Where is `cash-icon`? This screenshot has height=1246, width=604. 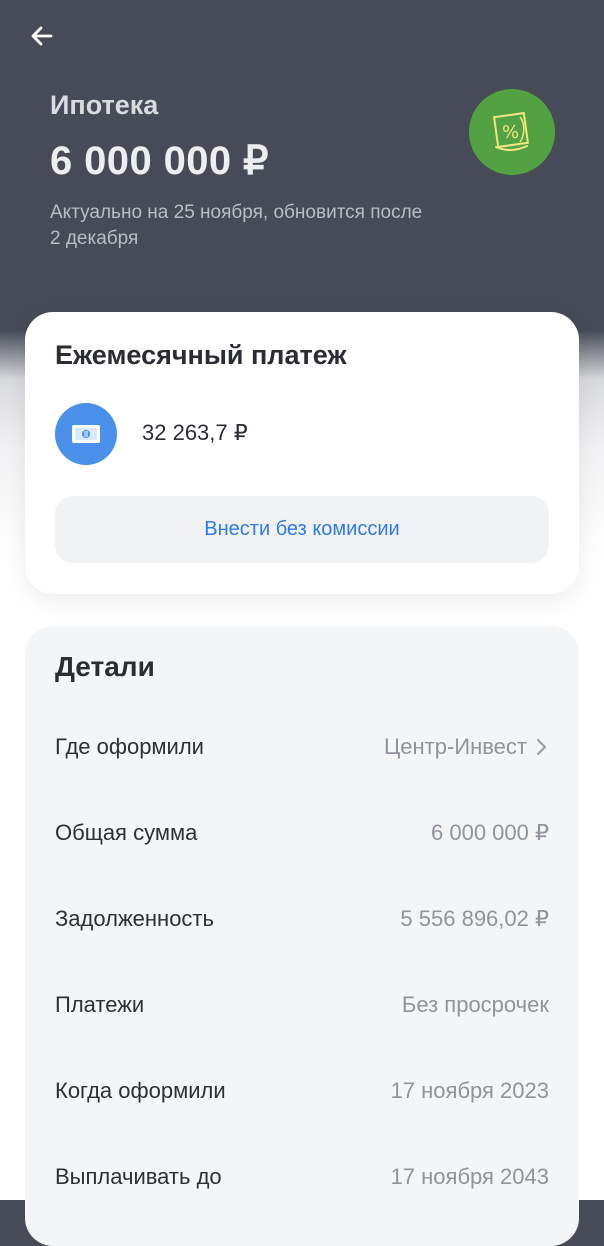 cash-icon is located at coordinates (86, 434).